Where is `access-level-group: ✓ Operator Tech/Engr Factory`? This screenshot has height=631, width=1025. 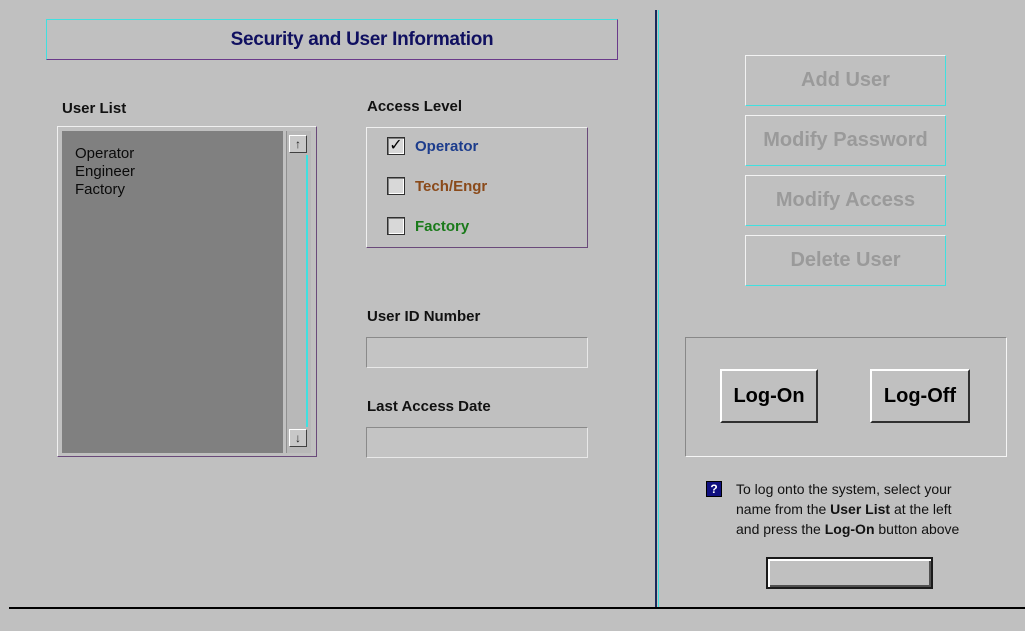 access-level-group: ✓ Operator Tech/Engr Factory is located at coordinates (477, 187).